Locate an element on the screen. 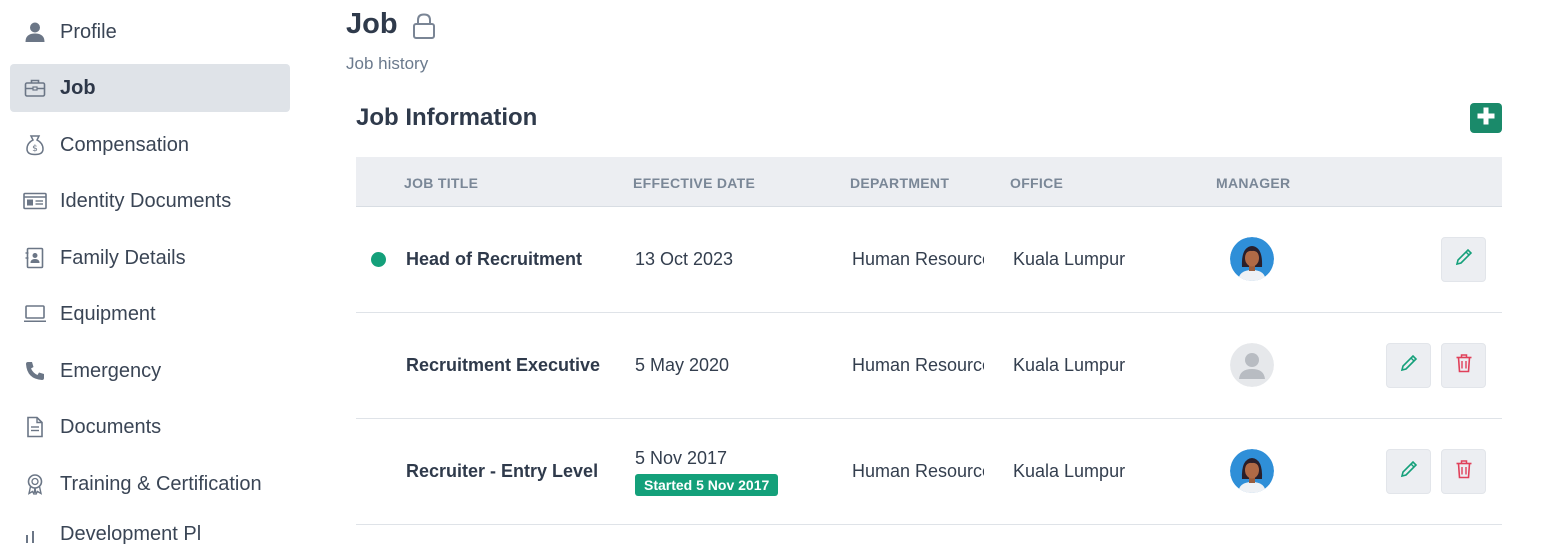 The height and width of the screenshot is (558, 1543). job-title-cell: Recruiter - Entry Level is located at coordinates (502, 471).